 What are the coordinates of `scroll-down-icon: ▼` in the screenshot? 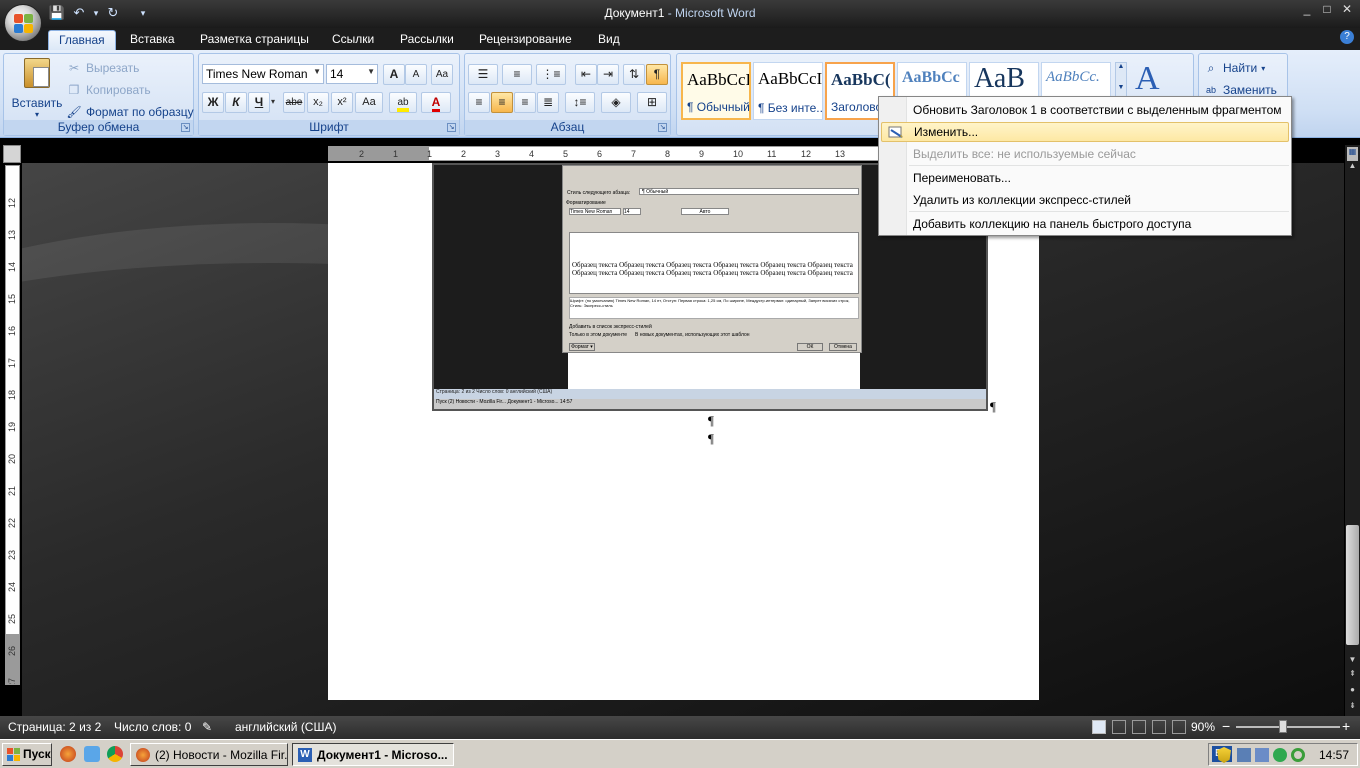 It's located at (1352, 660).